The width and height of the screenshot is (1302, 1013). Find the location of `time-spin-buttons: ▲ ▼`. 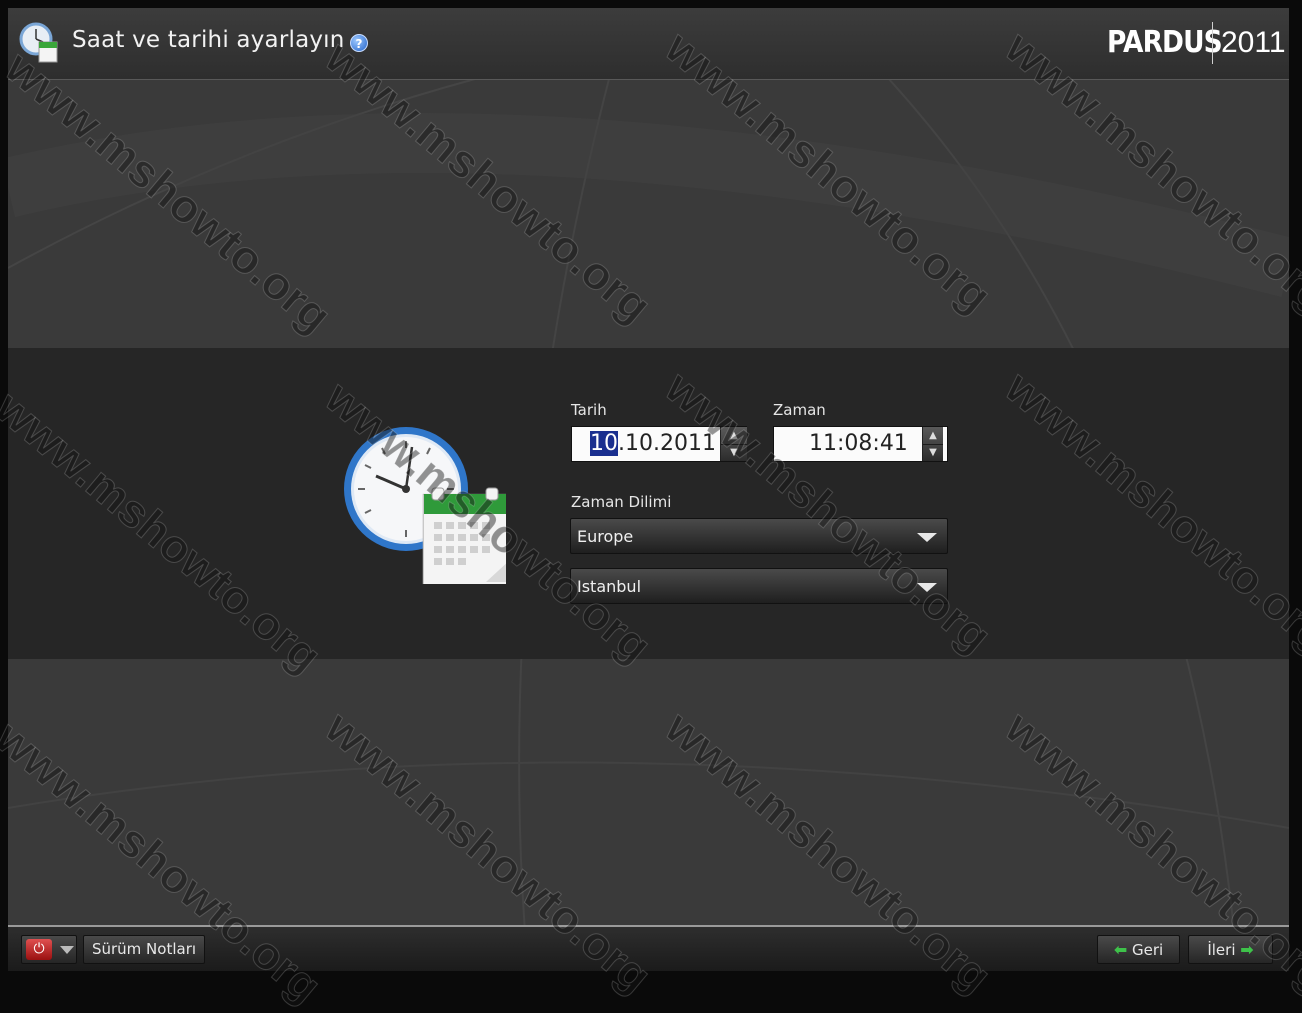

time-spin-buttons: ▲ ▼ is located at coordinates (932, 444).